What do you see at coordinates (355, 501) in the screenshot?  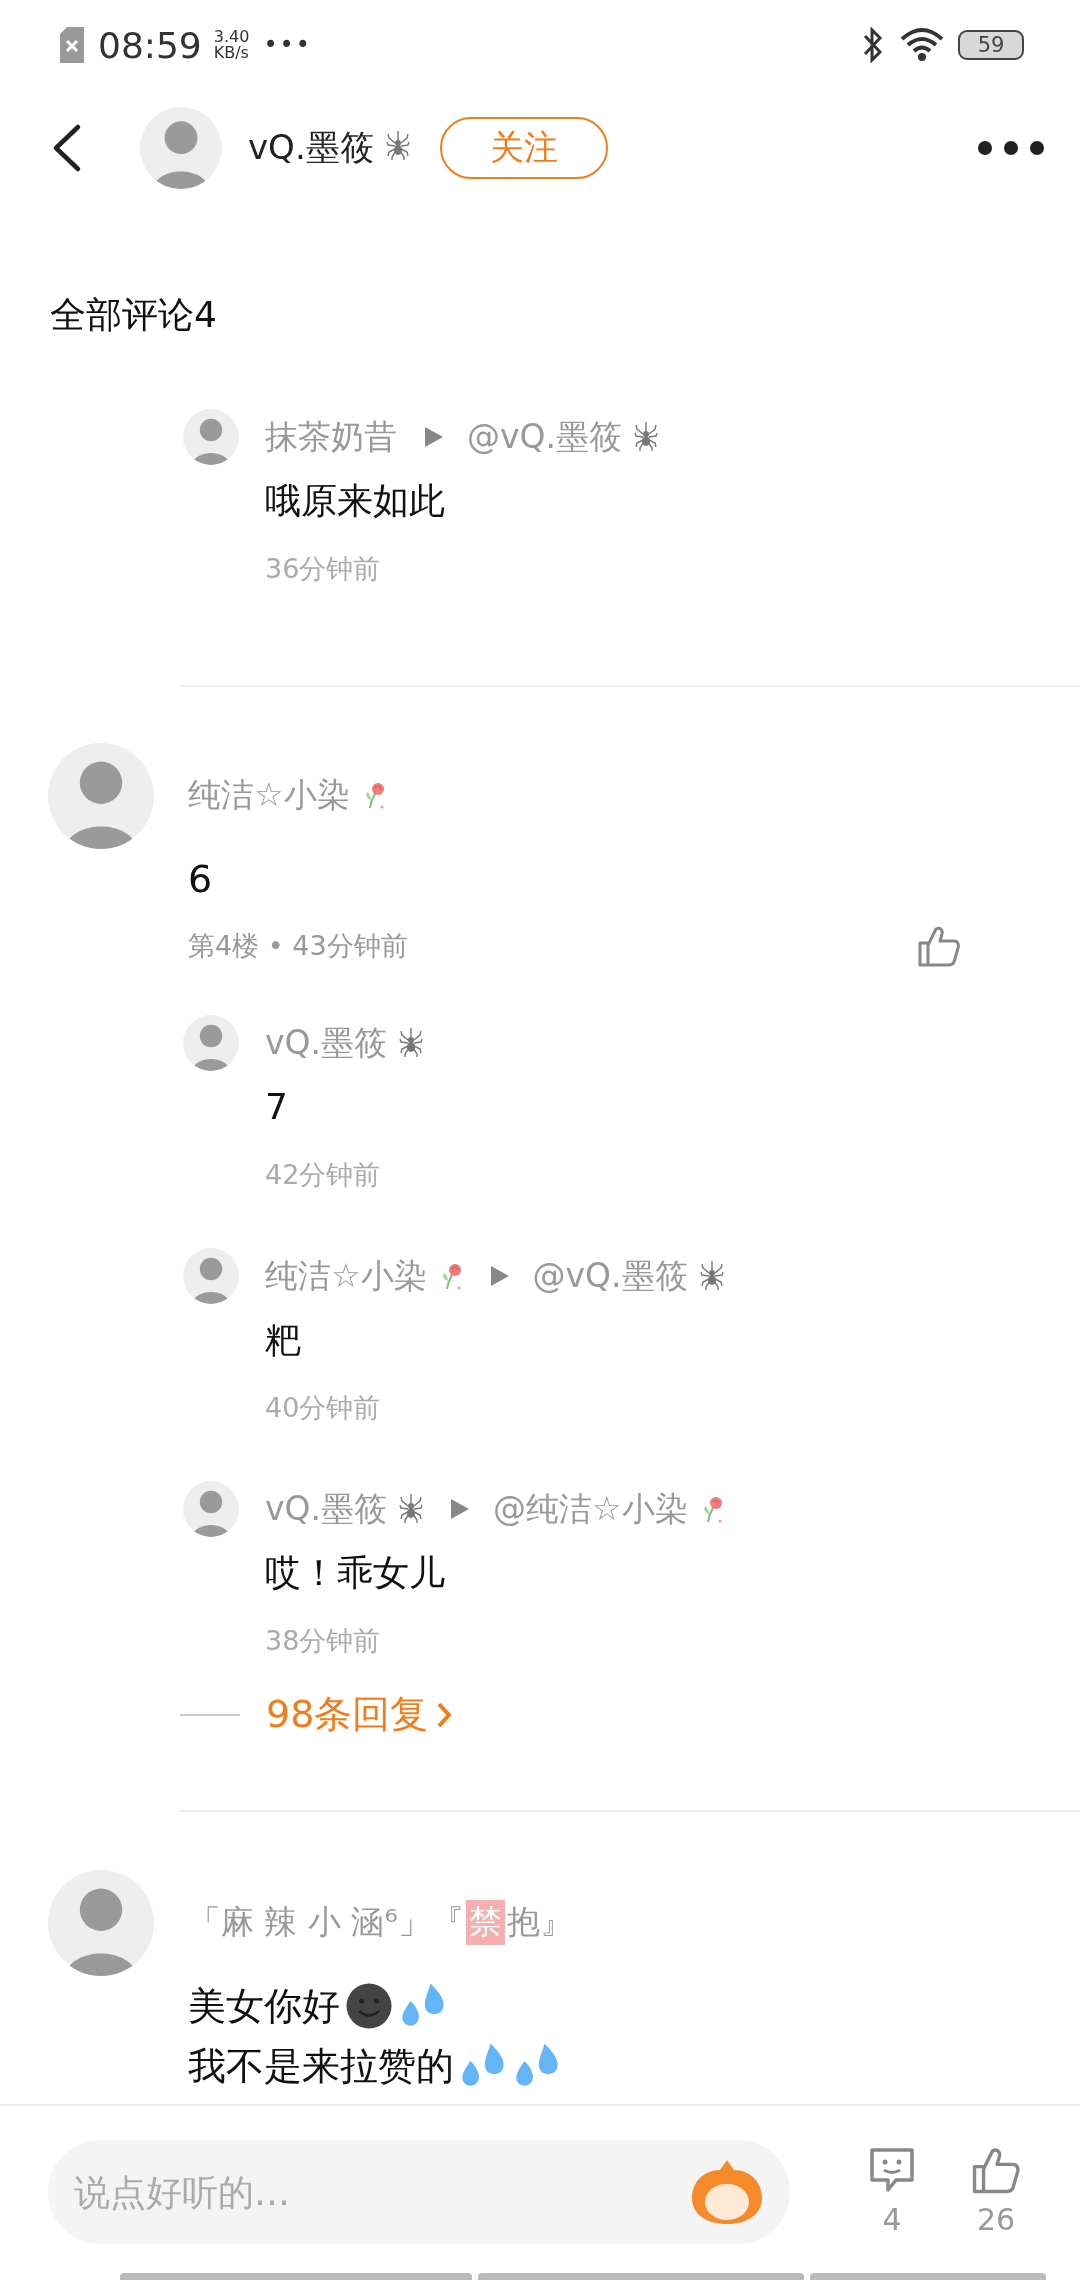 I see `comment-text: 哦原来如此` at bounding box center [355, 501].